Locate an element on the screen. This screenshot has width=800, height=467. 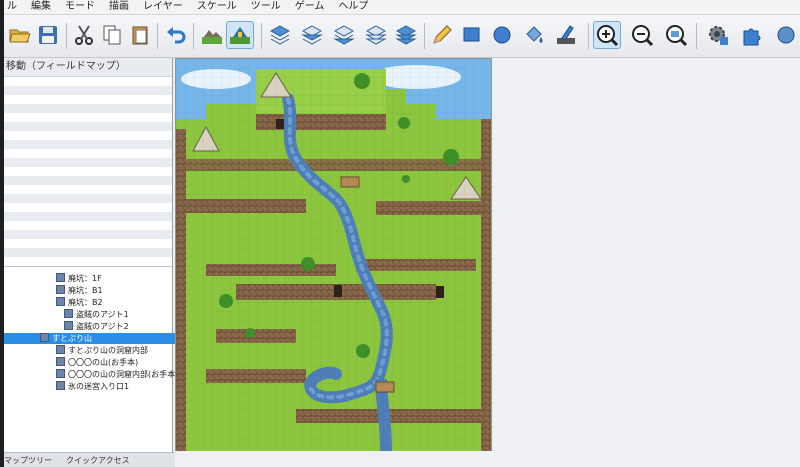
tree-item: 廃坑：B1 is located at coordinates (51, 290).